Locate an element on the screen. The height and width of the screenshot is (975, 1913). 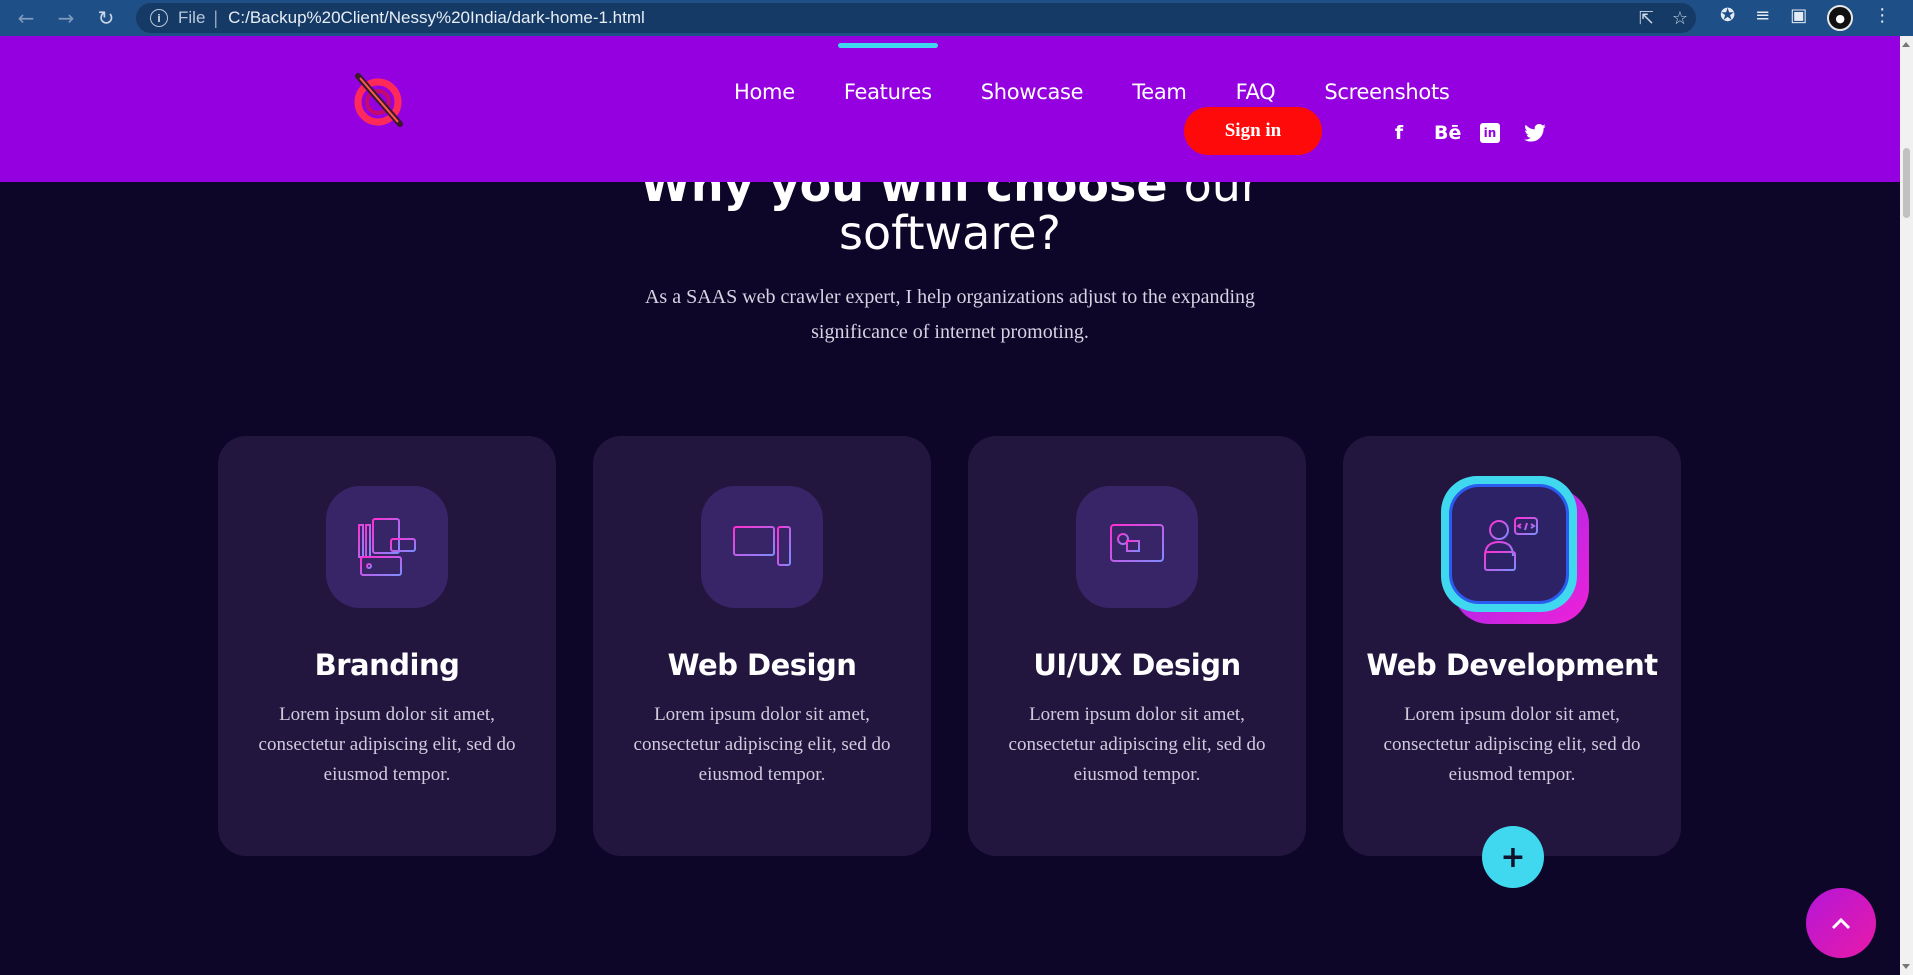
forward-arrow-icon: → is located at coordinates (66, 18).